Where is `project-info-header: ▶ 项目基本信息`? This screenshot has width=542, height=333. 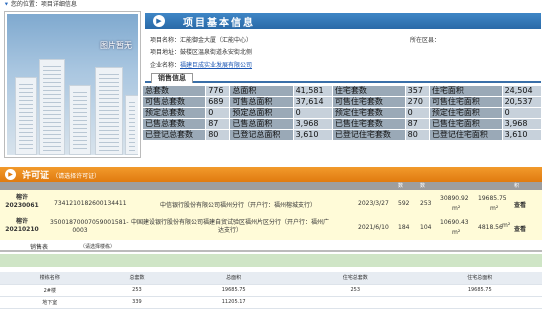
project-info-header: ▶ 项目基本信息 is located at coordinates (343, 21).